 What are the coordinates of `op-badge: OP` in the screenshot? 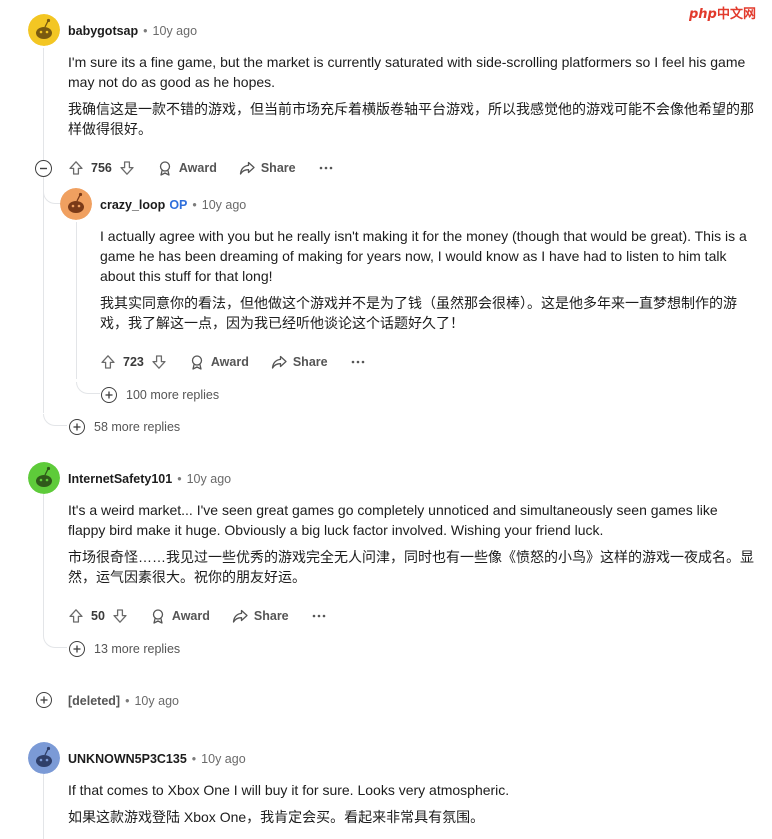 It's located at (178, 205).